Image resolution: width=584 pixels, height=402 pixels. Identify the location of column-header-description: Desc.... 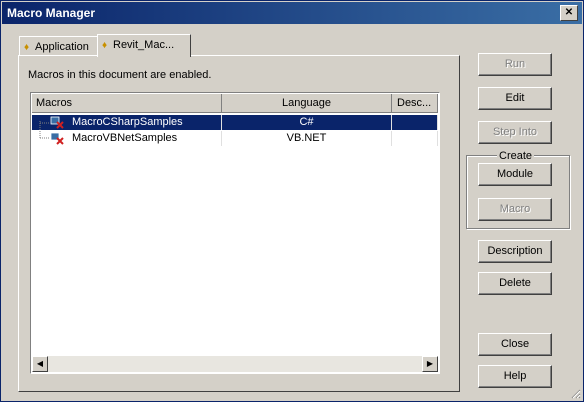
(415, 103).